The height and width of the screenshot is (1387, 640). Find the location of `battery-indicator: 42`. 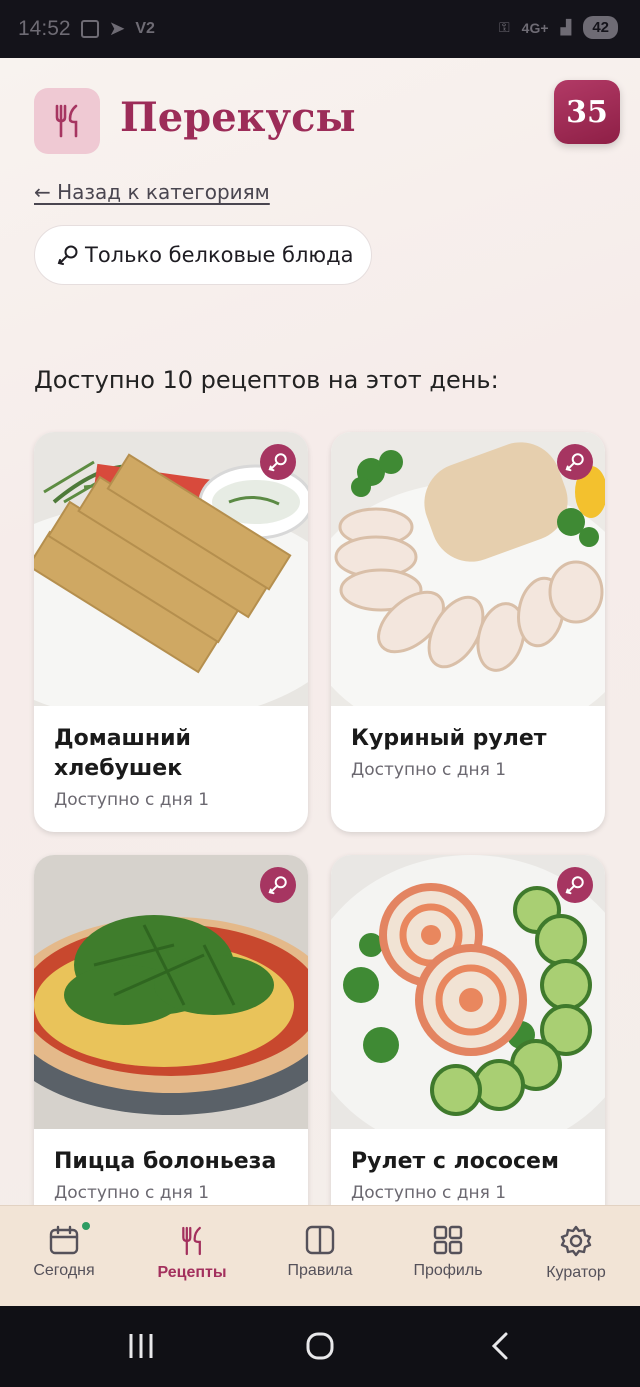

battery-indicator: 42 is located at coordinates (600, 27).